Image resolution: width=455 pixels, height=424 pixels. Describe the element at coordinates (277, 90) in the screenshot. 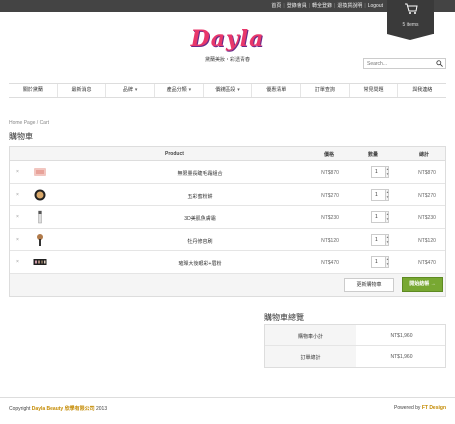

I see `nav-item-deals: 優惠清單` at that location.